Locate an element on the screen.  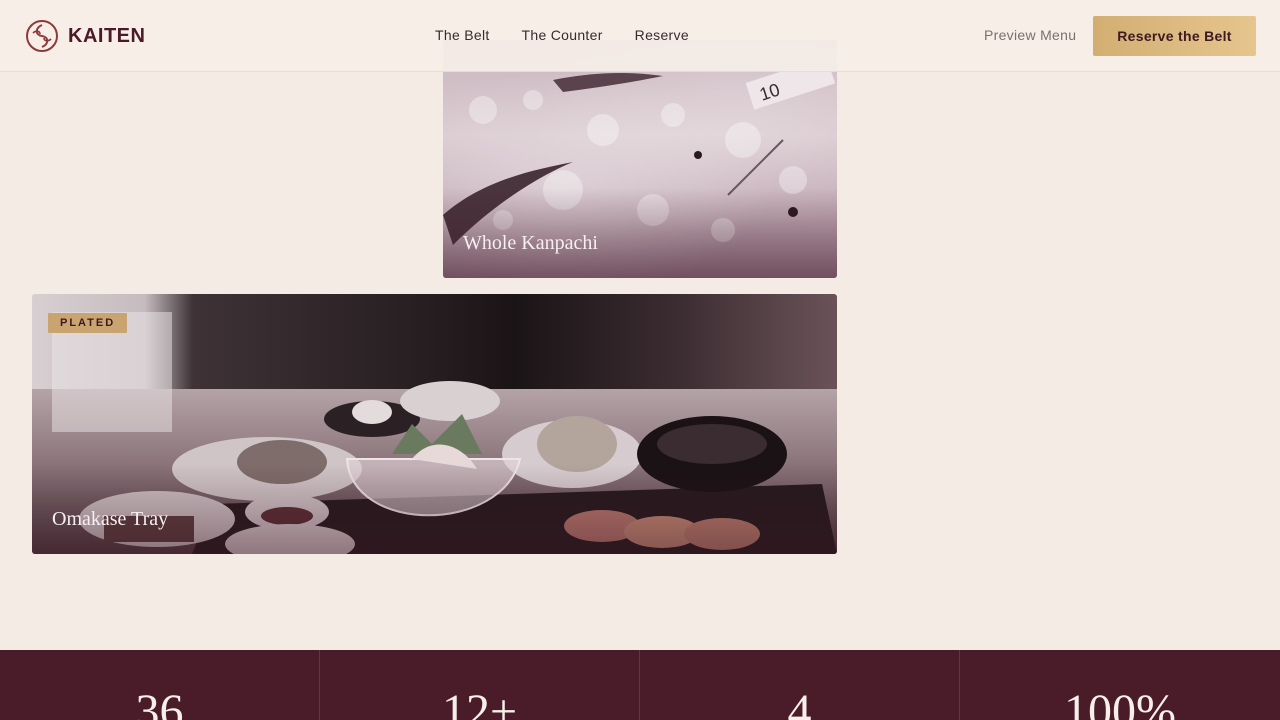
stat-item: 100% is located at coordinates (1120, 685).